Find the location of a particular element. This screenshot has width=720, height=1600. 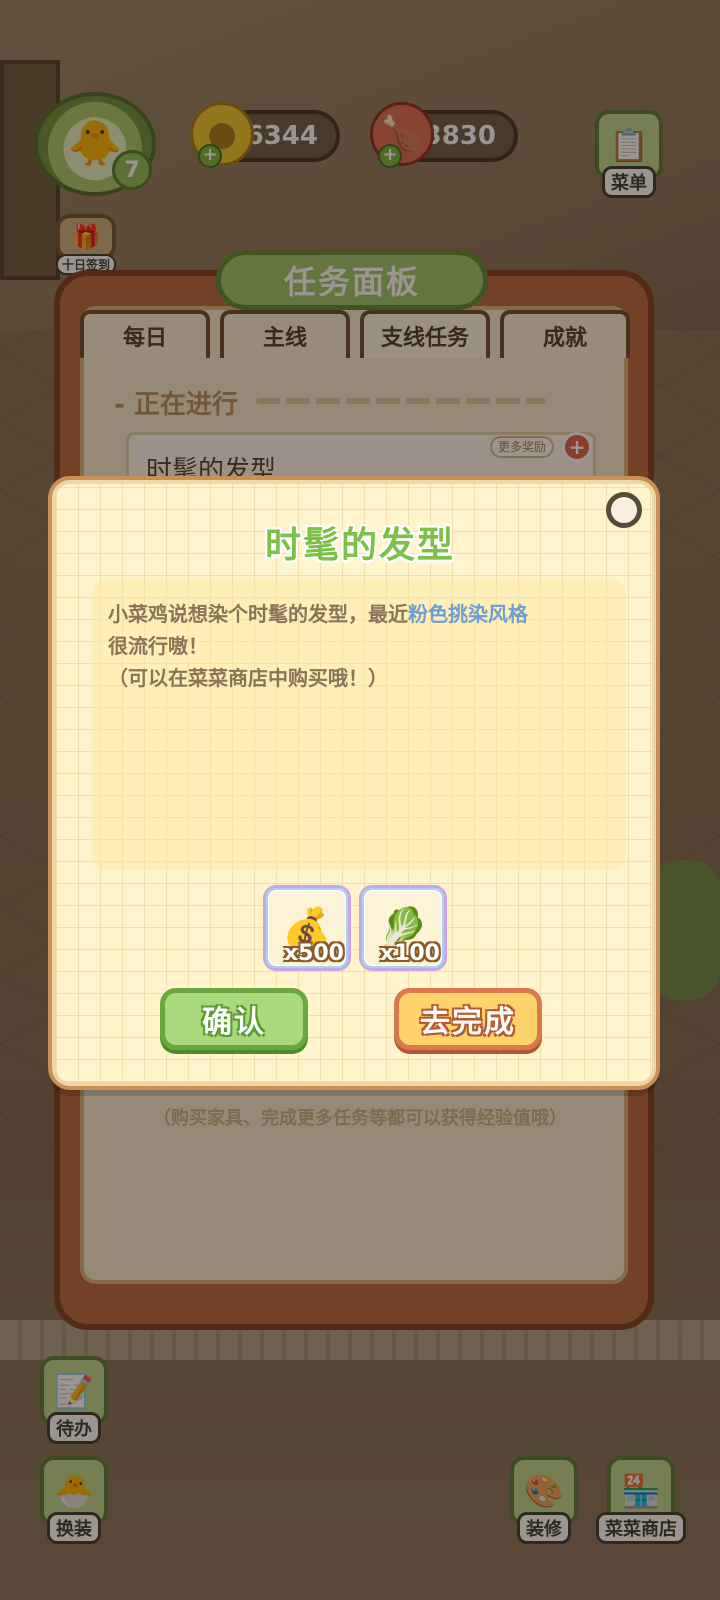

reward-list: 💰 x500 🥬 x100 is located at coordinates (355, 928).